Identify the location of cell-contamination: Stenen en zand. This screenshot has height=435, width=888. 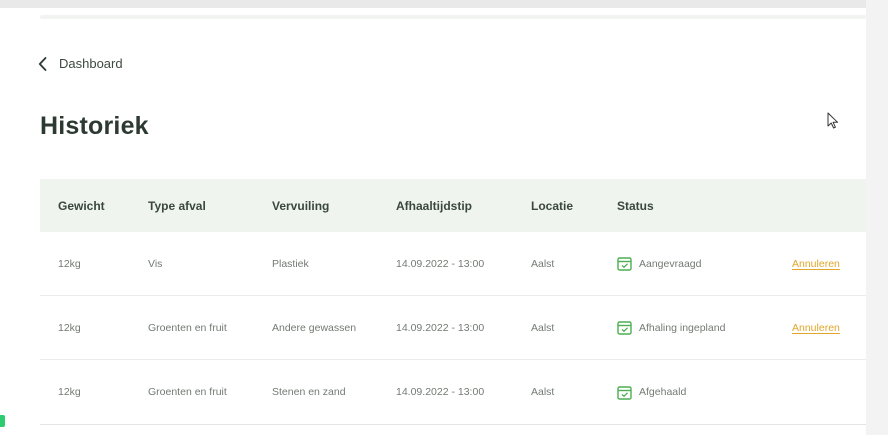
(309, 392).